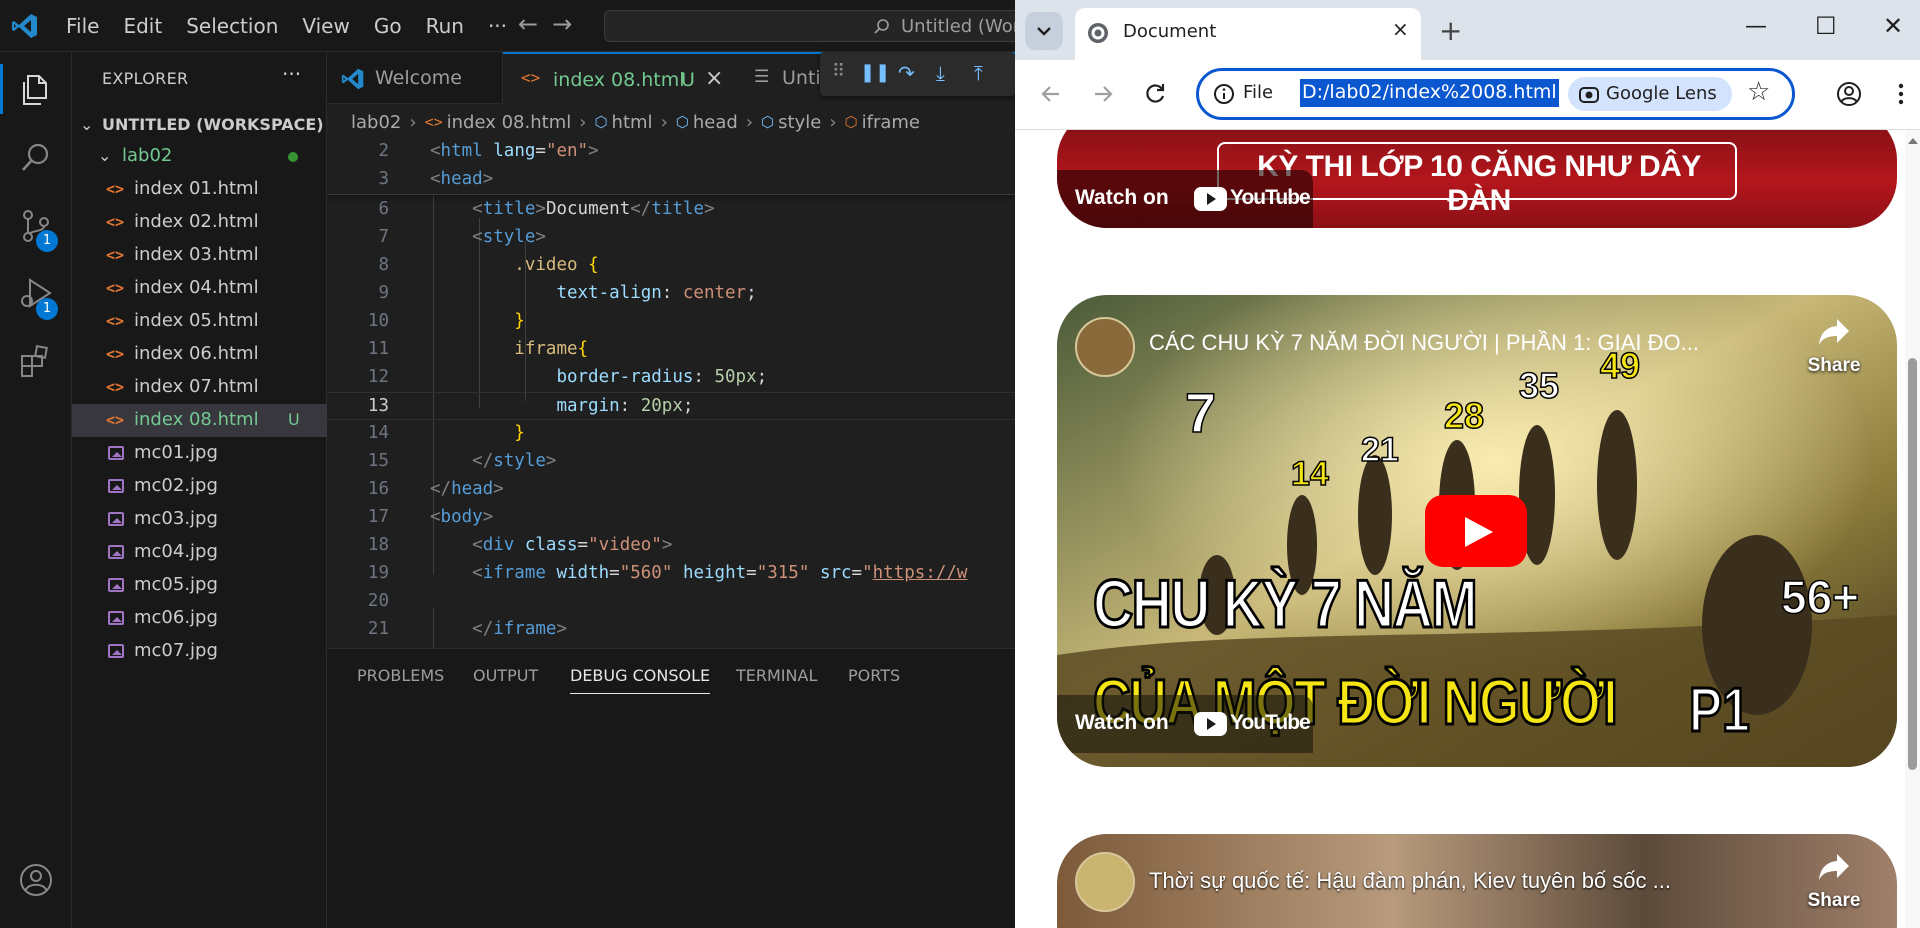 Image resolution: width=1920 pixels, height=928 pixels. I want to click on new-tab-button: +, so click(1450, 30).